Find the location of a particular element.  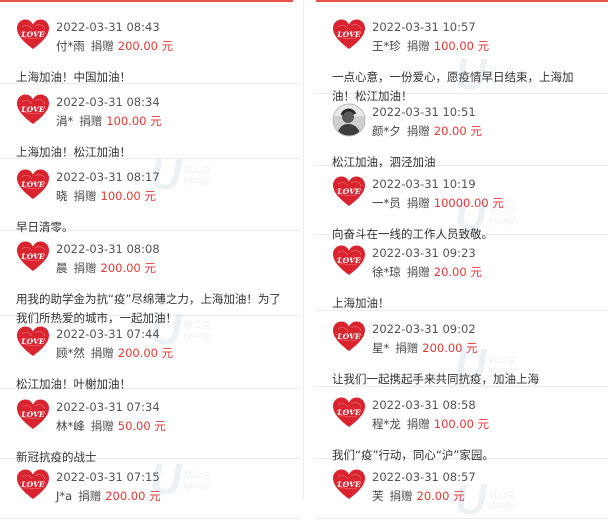

donor-name: 芙 is located at coordinates (378, 496).